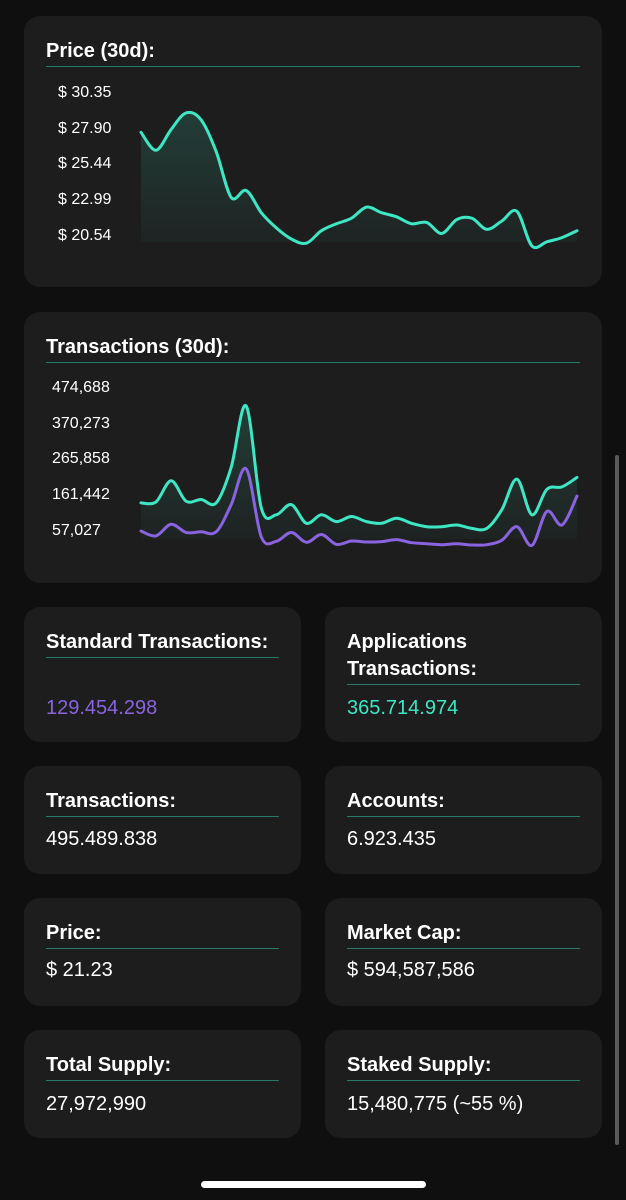 This screenshot has width=626, height=1200. What do you see at coordinates (85, 199) in the screenshot?
I see `price-tick-label: $ 22.99` at bounding box center [85, 199].